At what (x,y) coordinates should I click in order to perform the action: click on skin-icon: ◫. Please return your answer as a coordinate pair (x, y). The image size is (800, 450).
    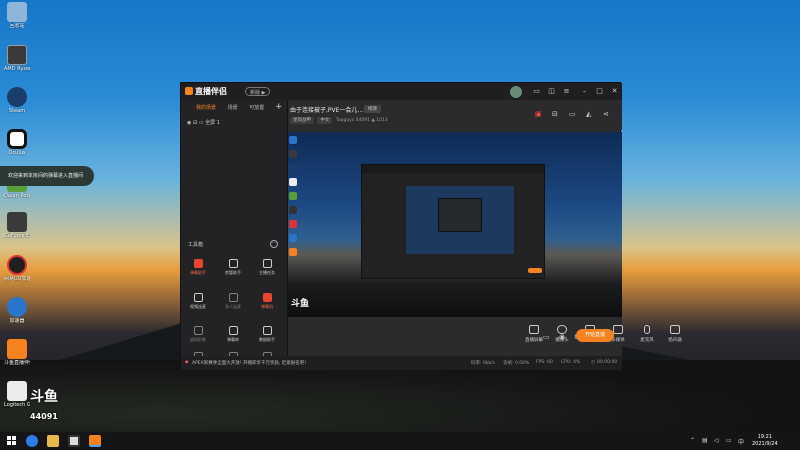
    Looking at the image, I should click on (551, 91).